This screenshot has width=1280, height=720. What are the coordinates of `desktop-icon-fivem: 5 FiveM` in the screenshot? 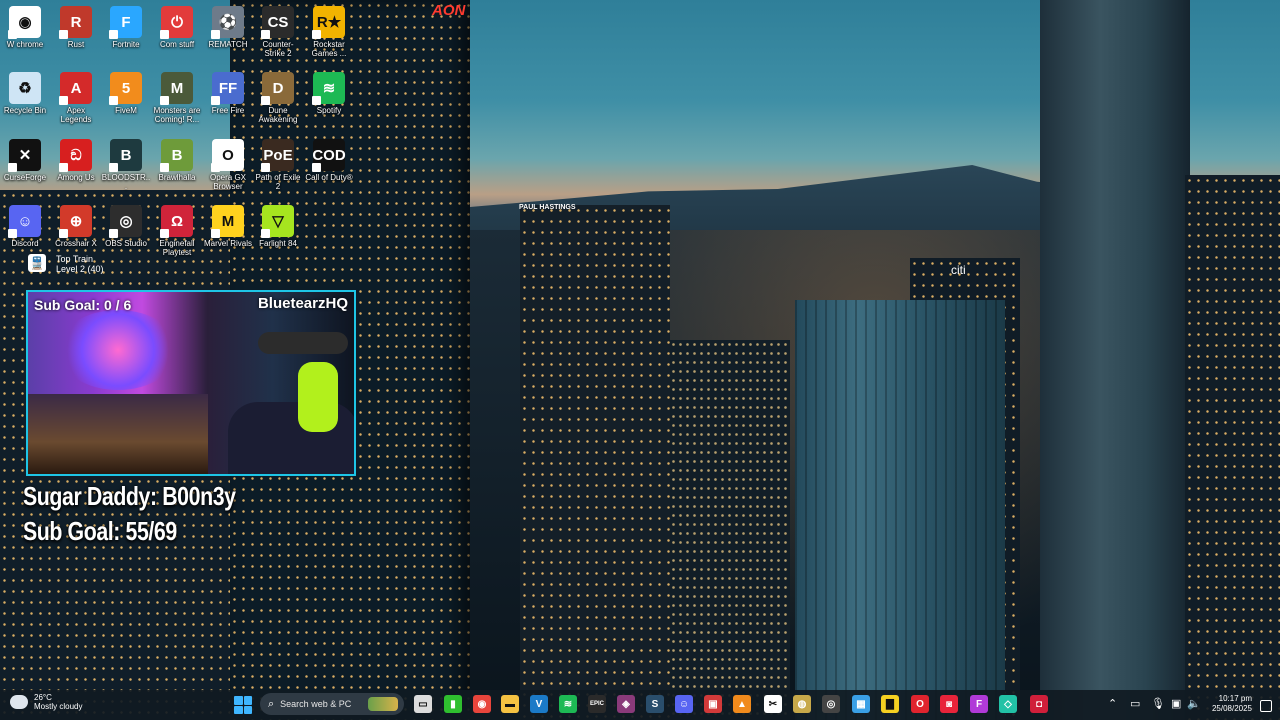 It's located at (126, 93).